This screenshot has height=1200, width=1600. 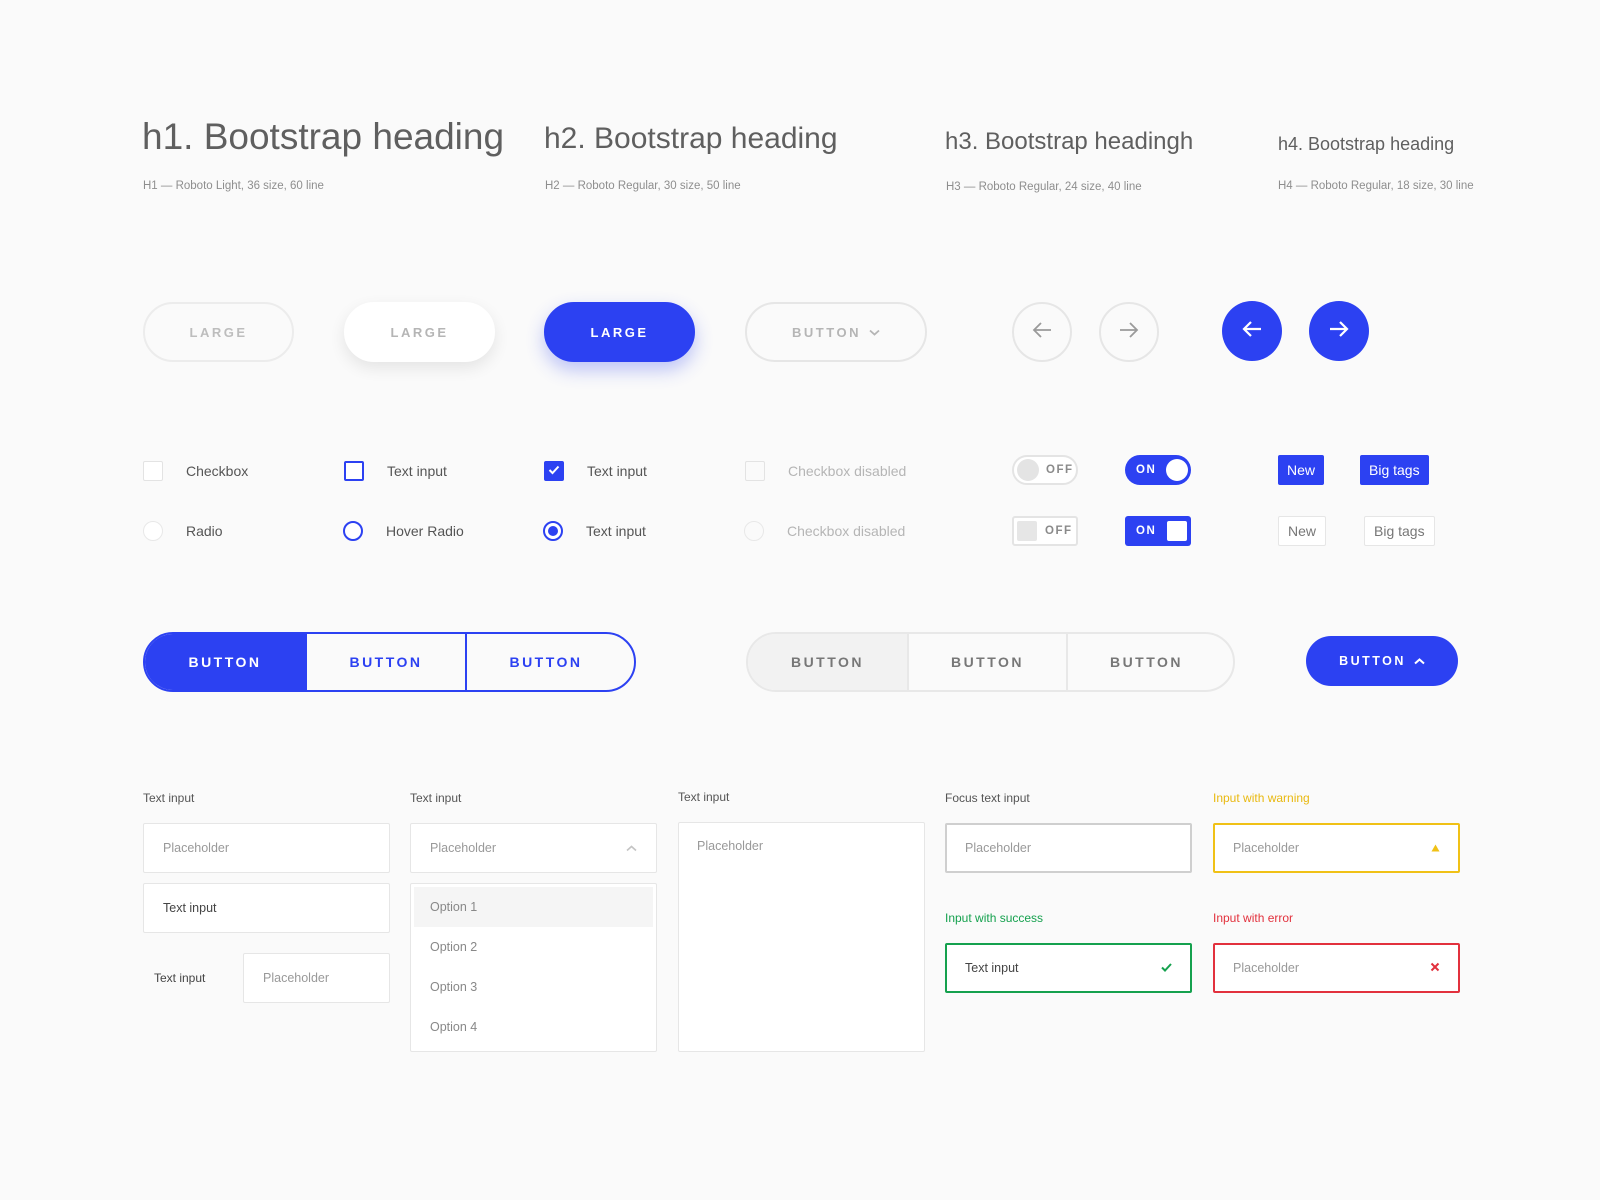 I want to click on toggle-on-round: ON, so click(x=1158, y=470).